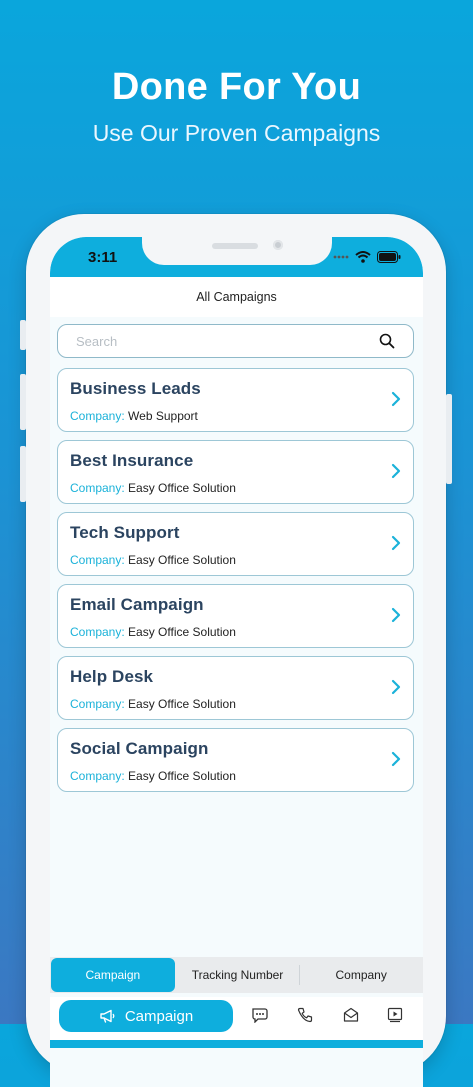 This screenshot has width=473, height=1087. What do you see at coordinates (23, 474) in the screenshot?
I see `volume-down-button` at bounding box center [23, 474].